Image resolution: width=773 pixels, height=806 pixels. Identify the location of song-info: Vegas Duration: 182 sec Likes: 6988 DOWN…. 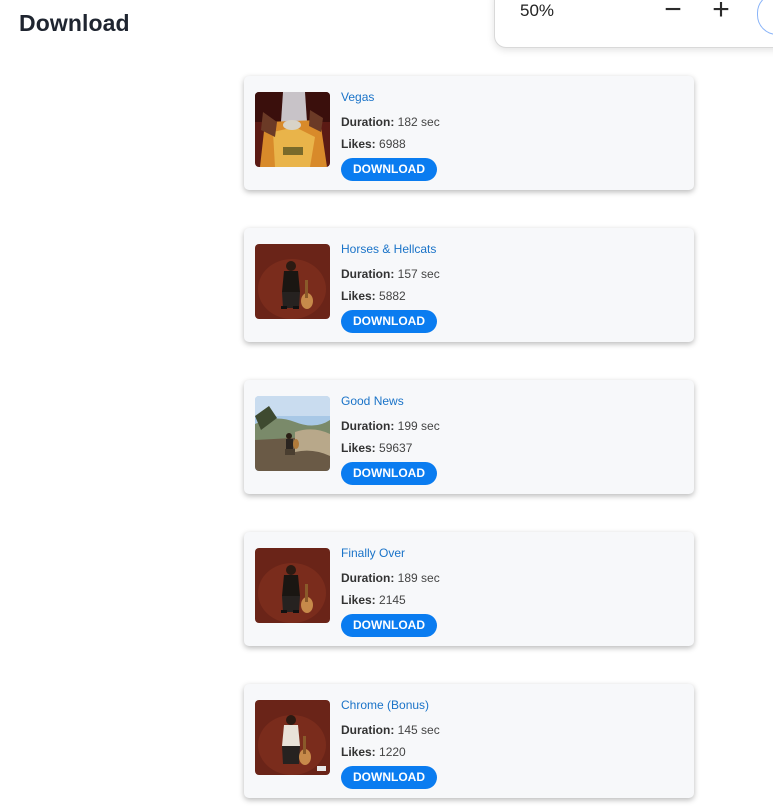
(390, 135).